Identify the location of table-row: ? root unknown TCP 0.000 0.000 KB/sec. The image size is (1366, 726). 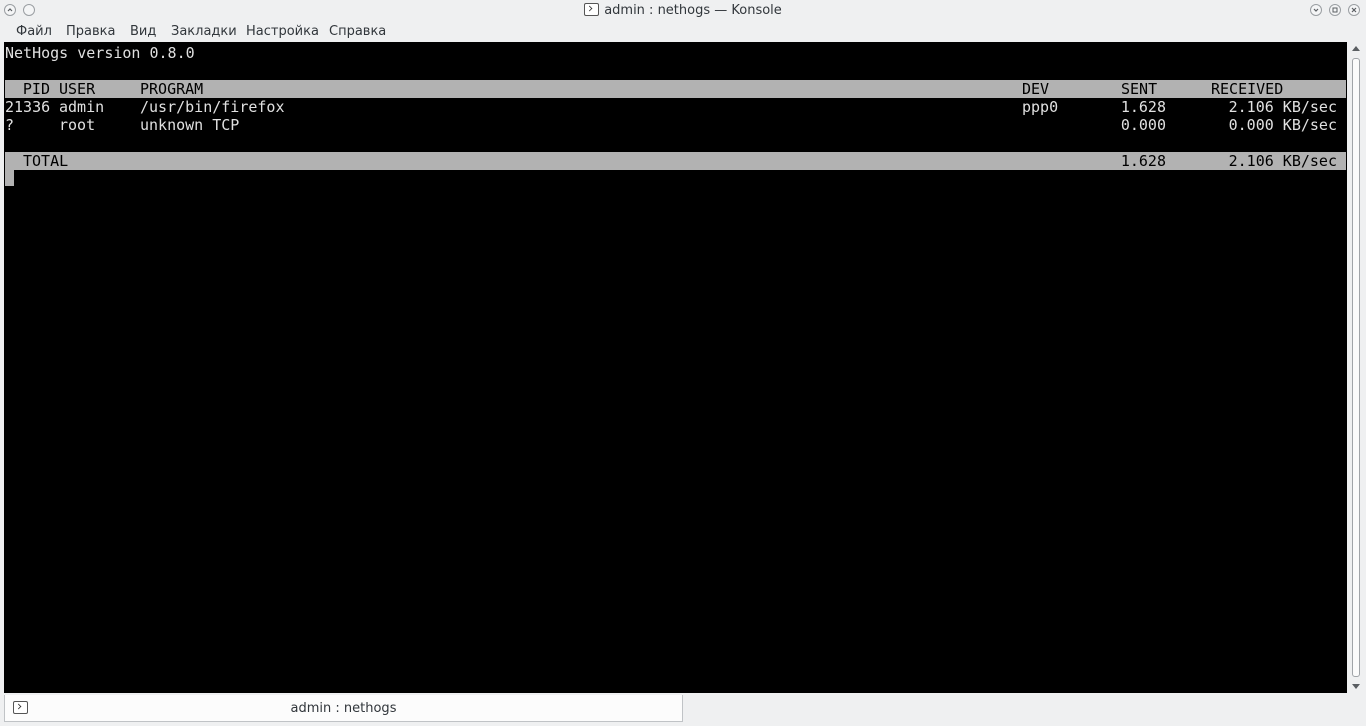
(675, 125).